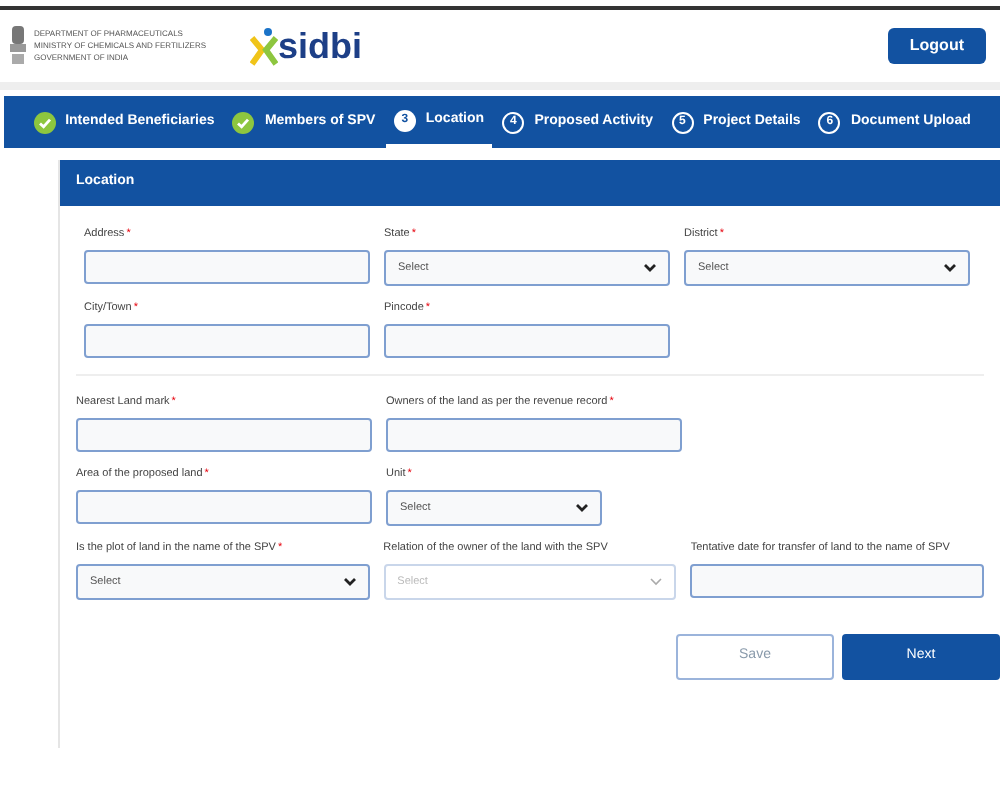  Describe the element at coordinates (320, 46) in the screenshot. I see `logo-text: sidbi` at that location.